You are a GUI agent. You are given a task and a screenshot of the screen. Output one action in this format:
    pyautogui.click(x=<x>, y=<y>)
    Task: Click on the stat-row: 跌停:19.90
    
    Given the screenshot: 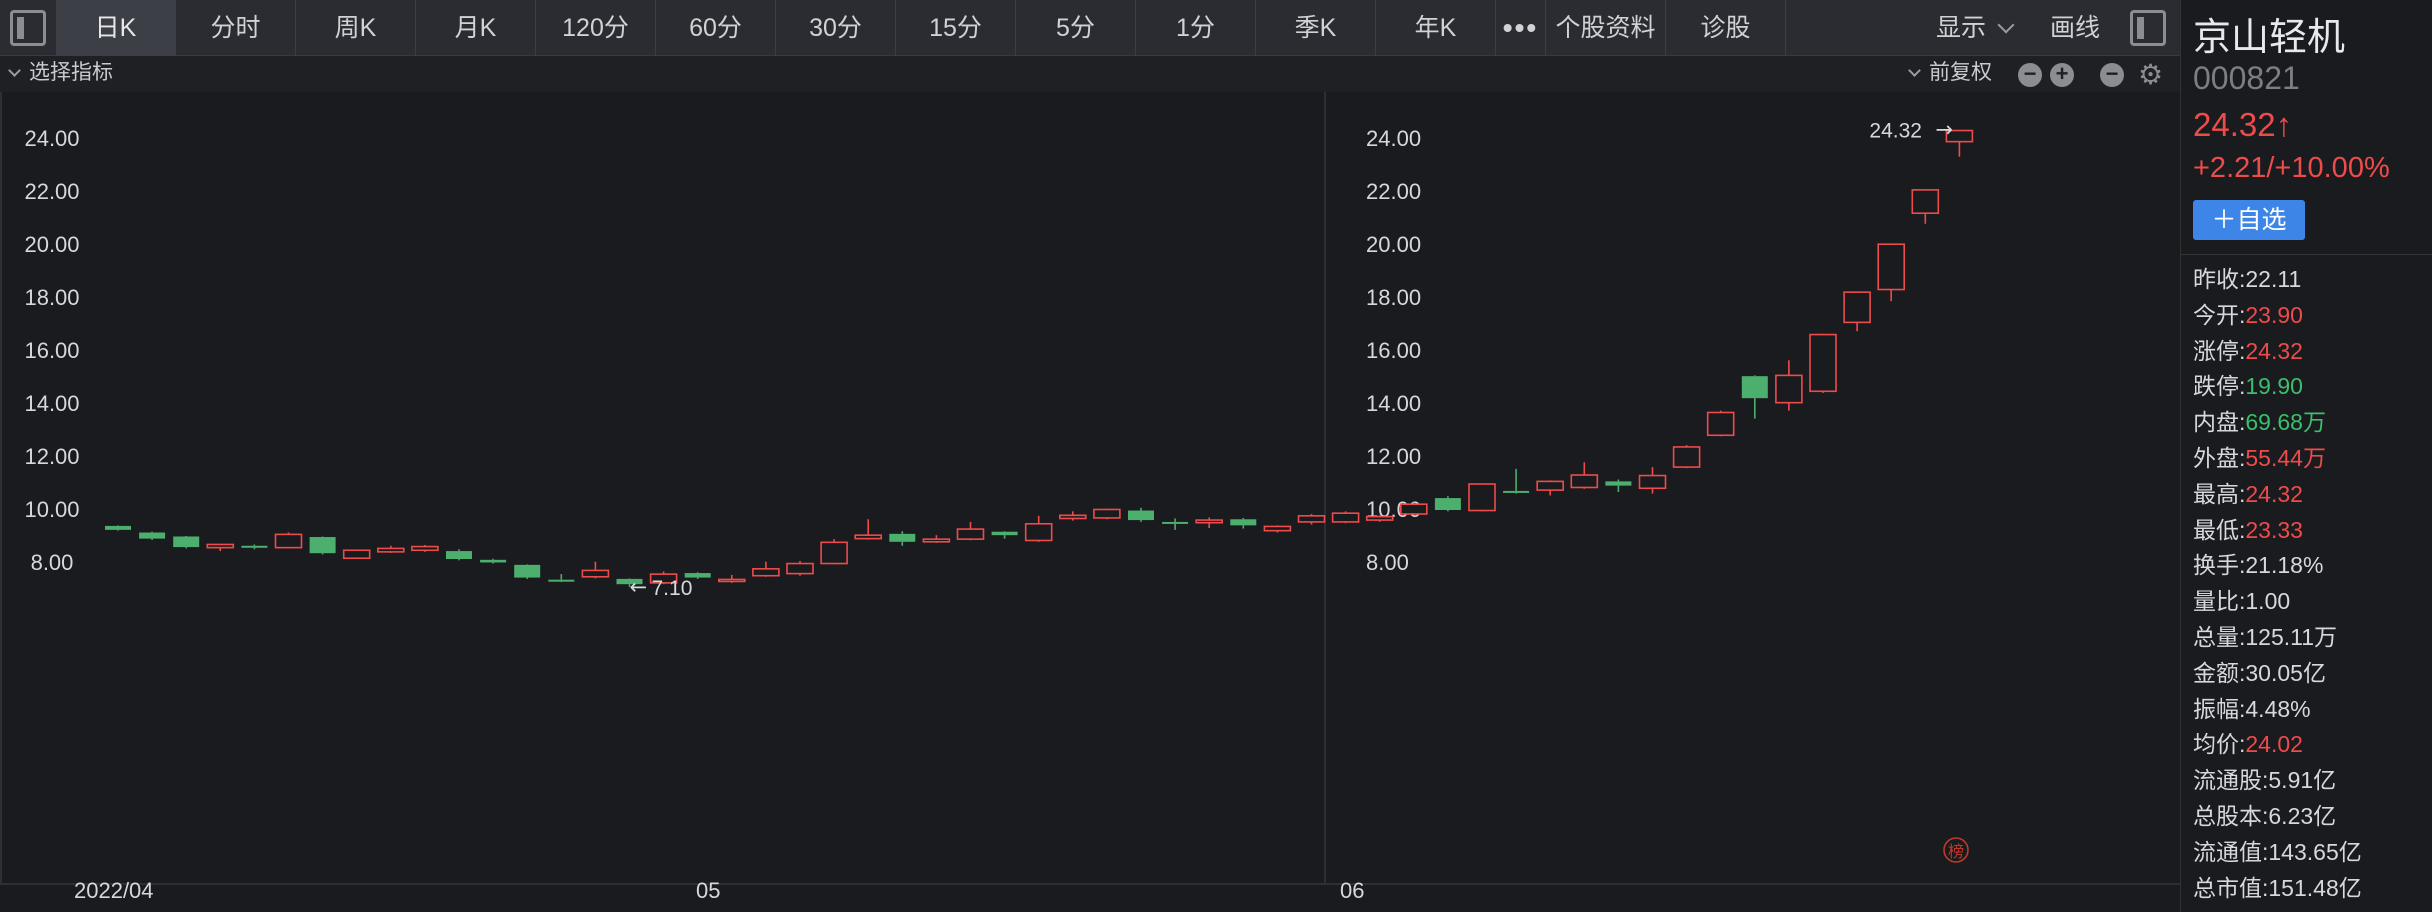 What is the action you would take?
    pyautogui.click(x=2277, y=387)
    